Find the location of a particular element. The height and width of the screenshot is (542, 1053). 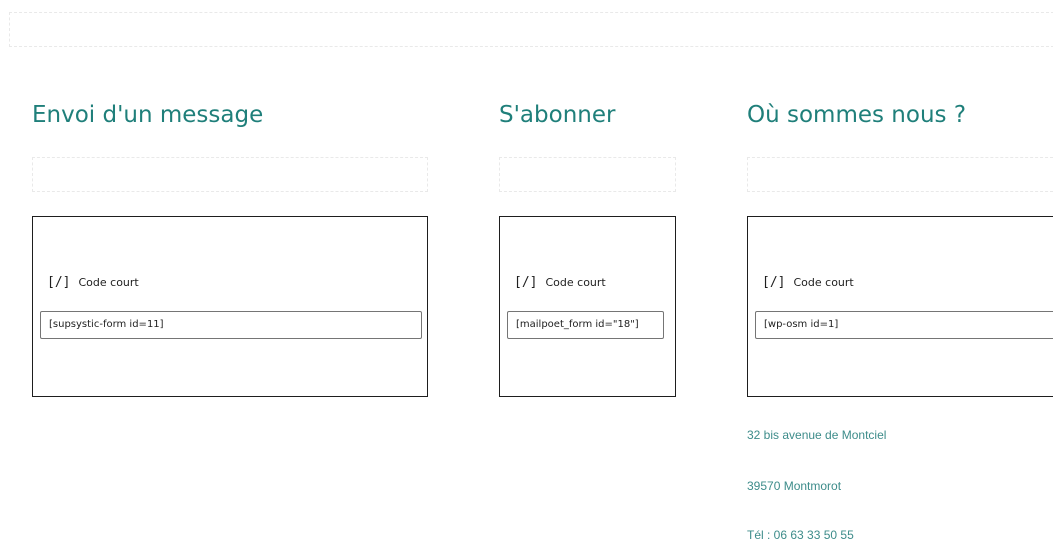

location-column-title: Où sommes nous ? is located at coordinates (857, 115).